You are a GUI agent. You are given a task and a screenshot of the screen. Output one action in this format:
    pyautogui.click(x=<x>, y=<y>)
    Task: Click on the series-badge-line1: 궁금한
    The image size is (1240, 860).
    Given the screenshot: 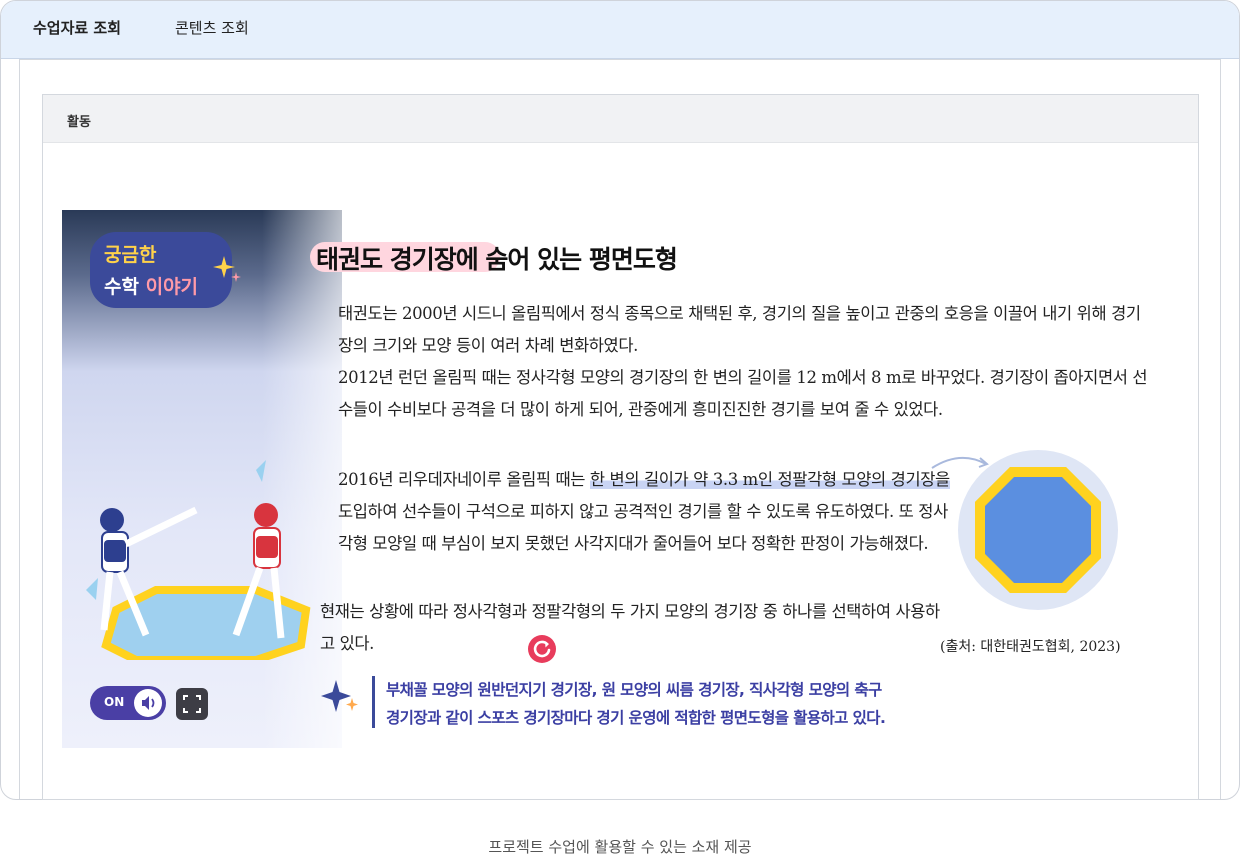 What is the action you would take?
    pyautogui.click(x=130, y=255)
    